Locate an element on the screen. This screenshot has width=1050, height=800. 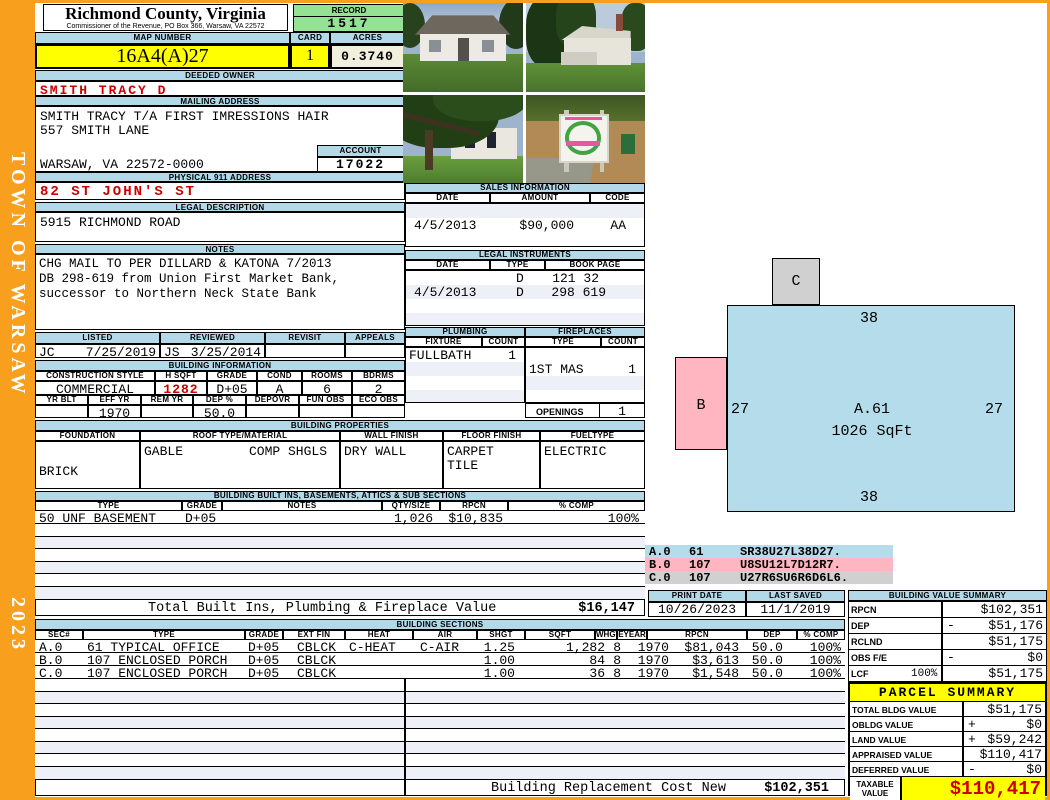
bs-rpcn-label: RPCN is located at coordinates (697, 635).